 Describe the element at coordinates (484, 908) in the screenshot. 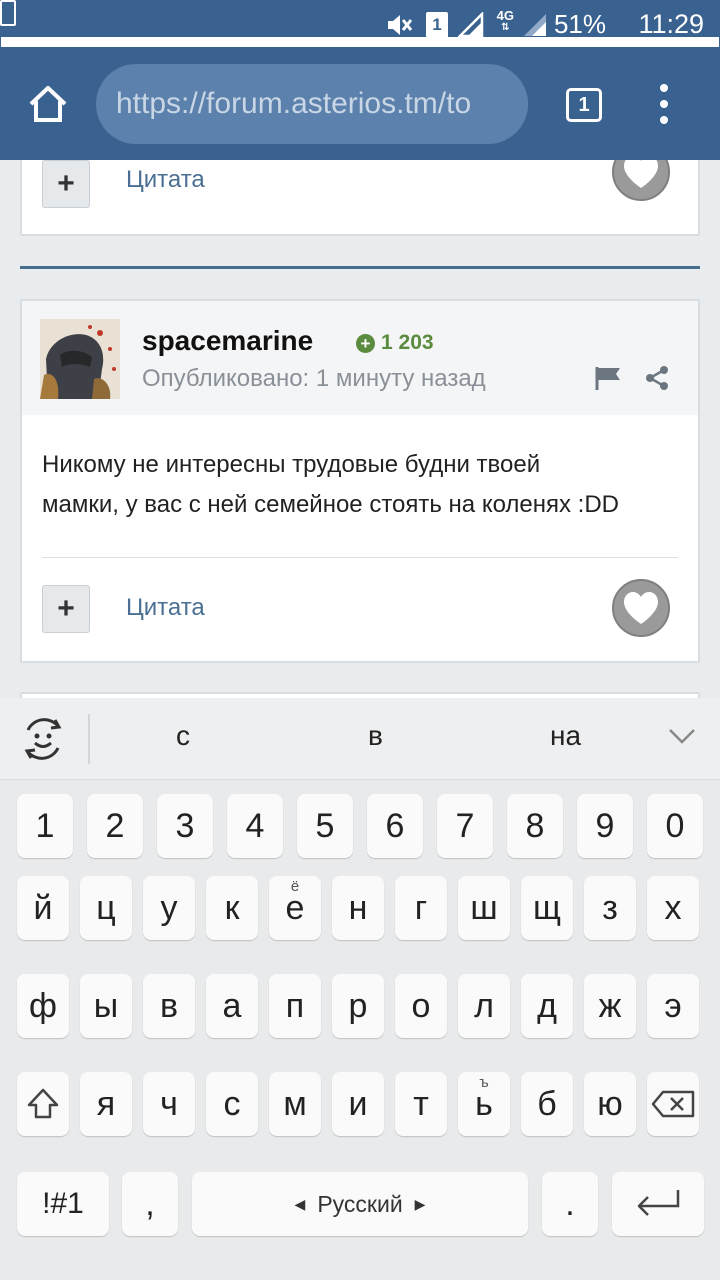

I see `key-letter: ш` at that location.